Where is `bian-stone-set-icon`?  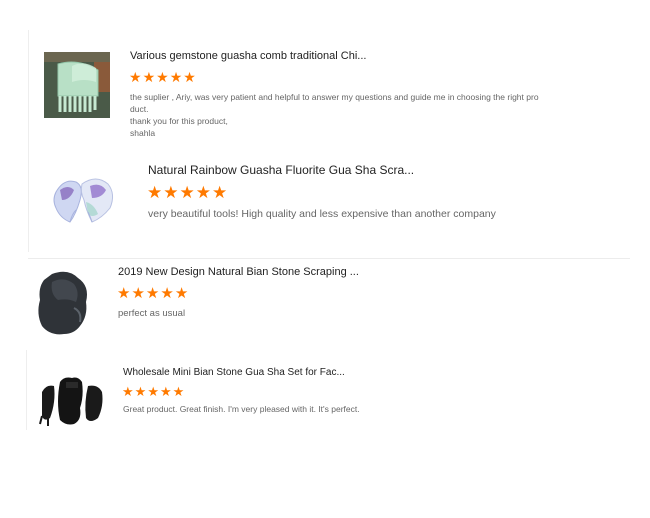
bian-stone-set-icon is located at coordinates (73, 401).